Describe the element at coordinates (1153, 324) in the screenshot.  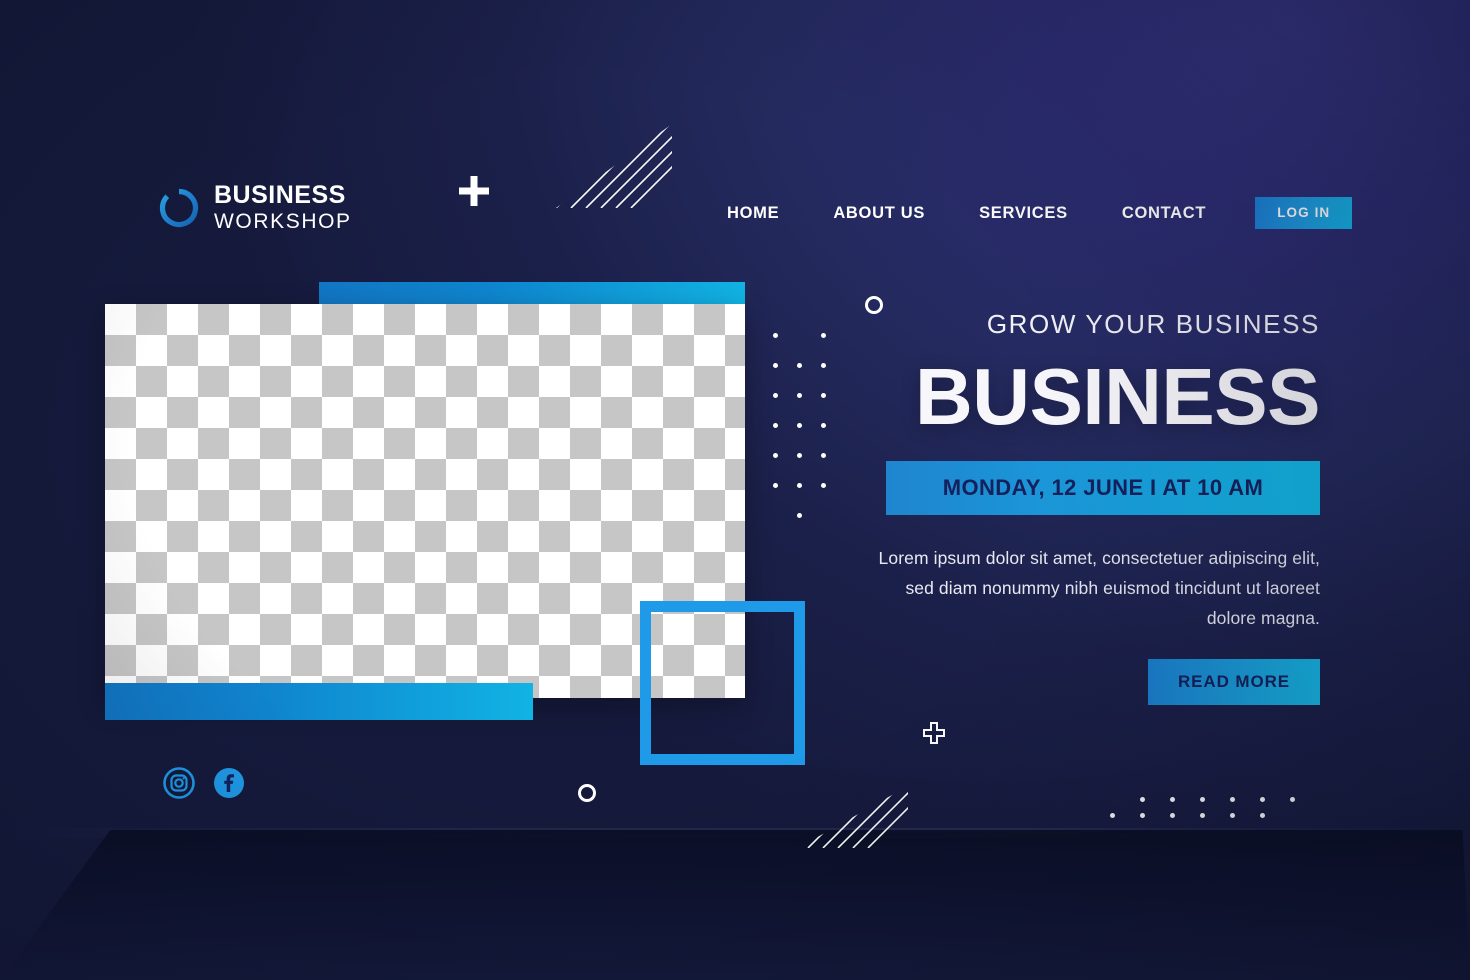
I see `hero-eyebrow: GROW YOUR BUSINESS` at that location.